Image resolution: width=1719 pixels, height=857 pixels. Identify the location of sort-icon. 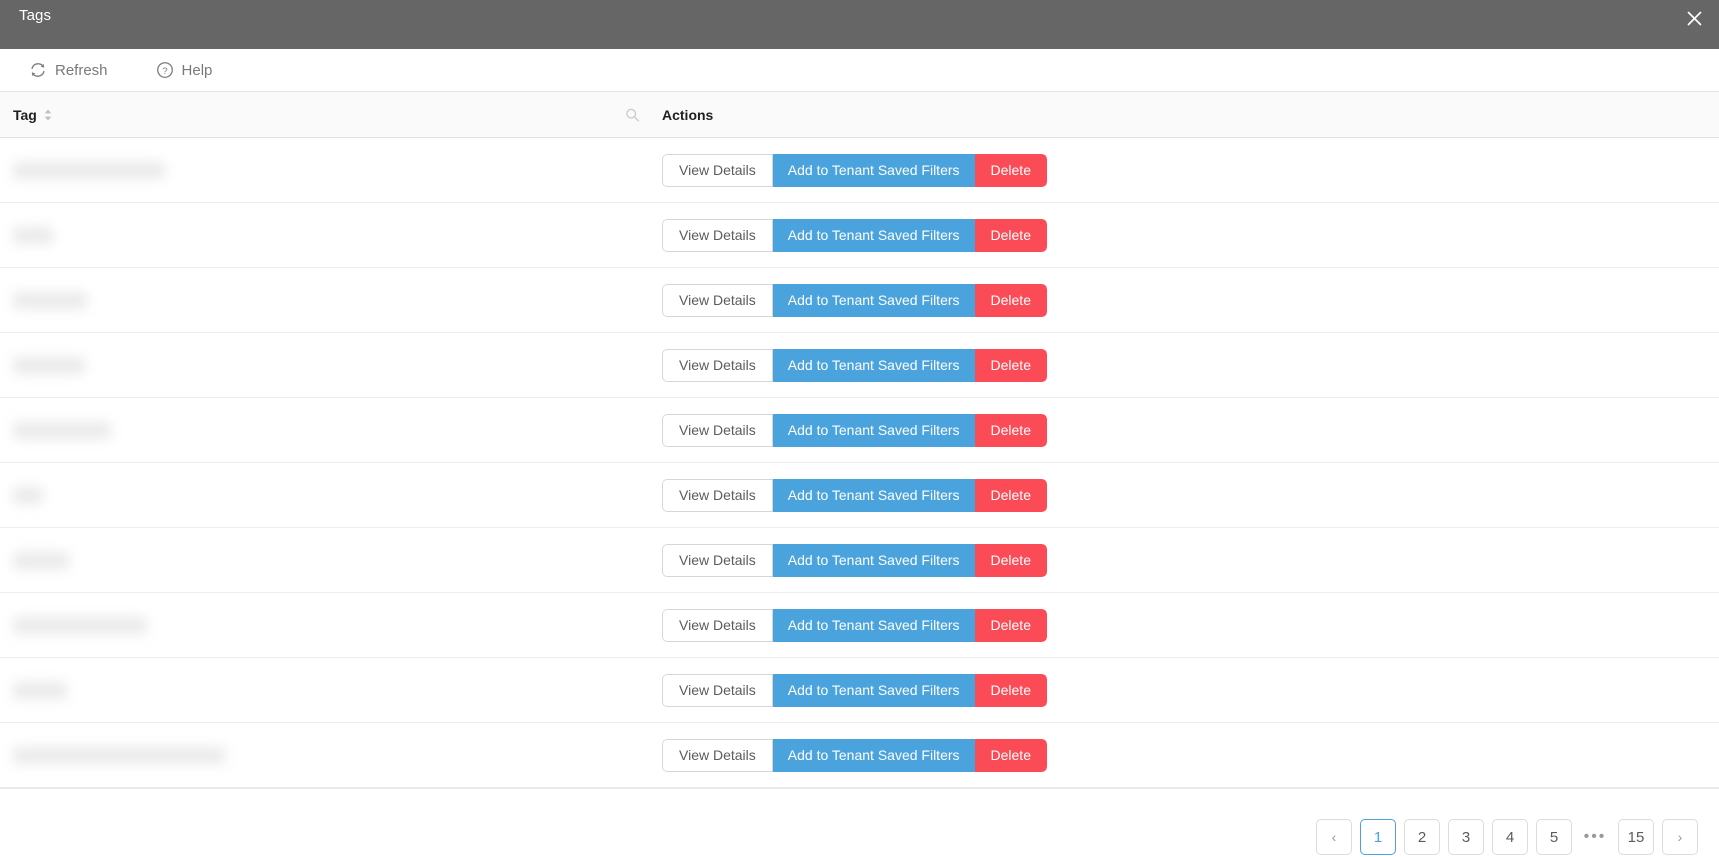
(48, 115).